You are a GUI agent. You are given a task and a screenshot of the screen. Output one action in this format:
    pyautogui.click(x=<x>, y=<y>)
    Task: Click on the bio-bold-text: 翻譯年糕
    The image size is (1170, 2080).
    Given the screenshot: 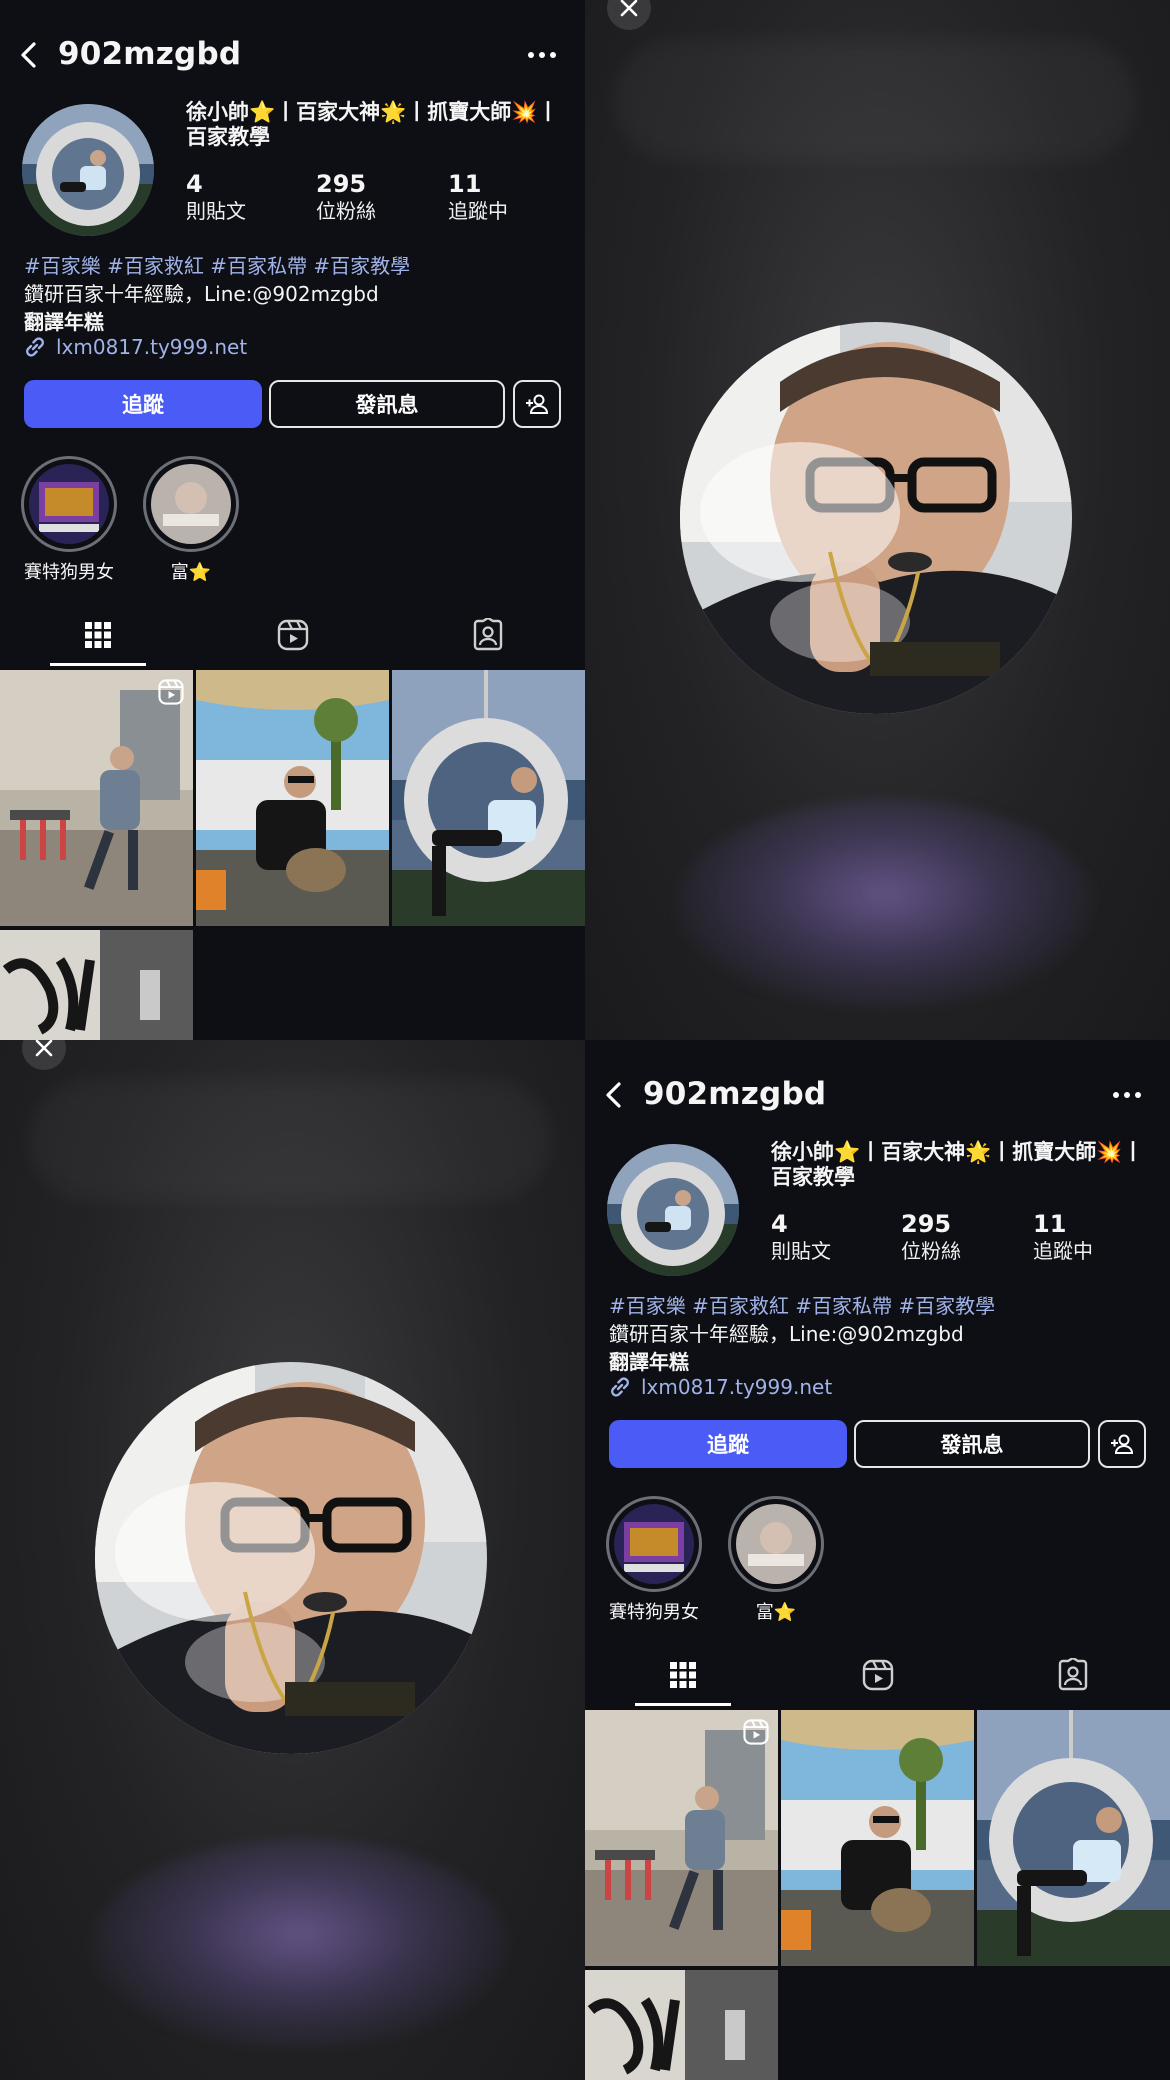 What is the action you would take?
    pyautogui.click(x=649, y=1362)
    